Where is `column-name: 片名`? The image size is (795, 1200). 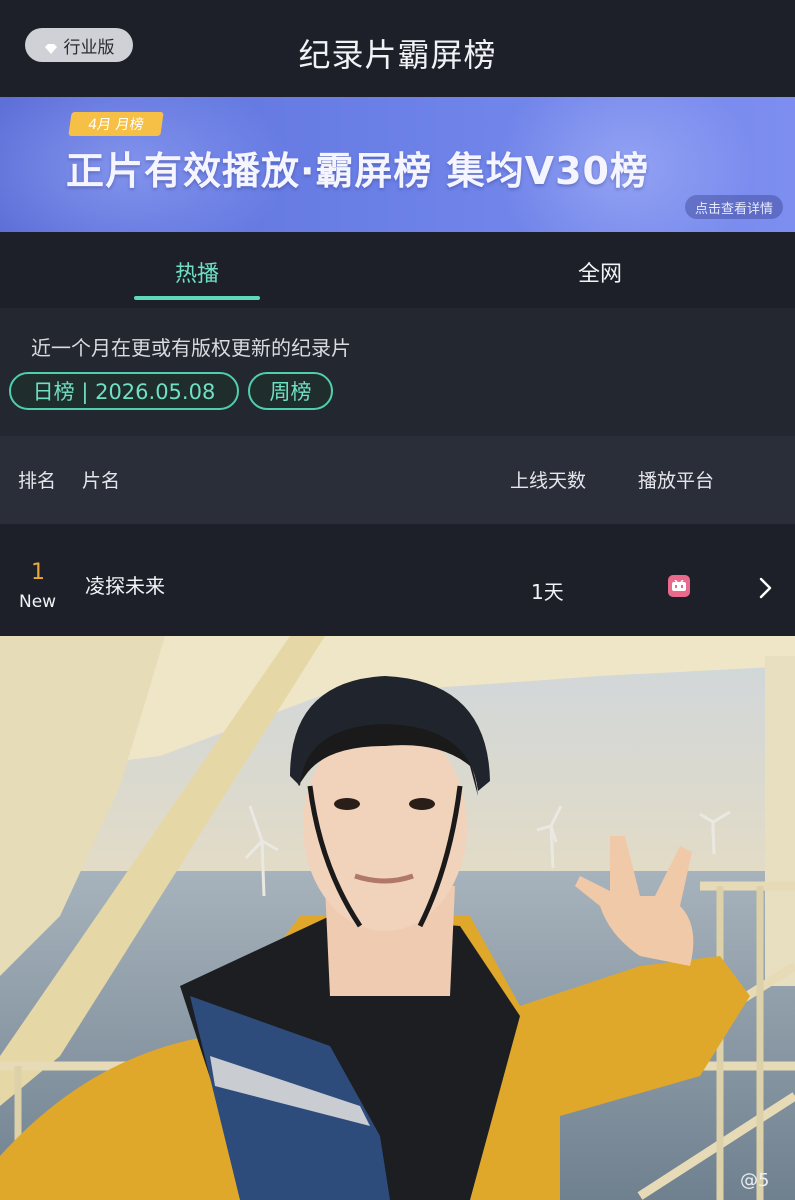
column-name: 片名 is located at coordinates (101, 481).